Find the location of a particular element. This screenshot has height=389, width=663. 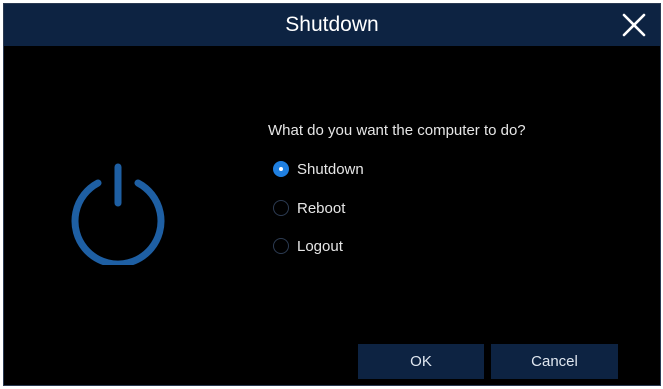

option-logout-label: Logout is located at coordinates (320, 246).